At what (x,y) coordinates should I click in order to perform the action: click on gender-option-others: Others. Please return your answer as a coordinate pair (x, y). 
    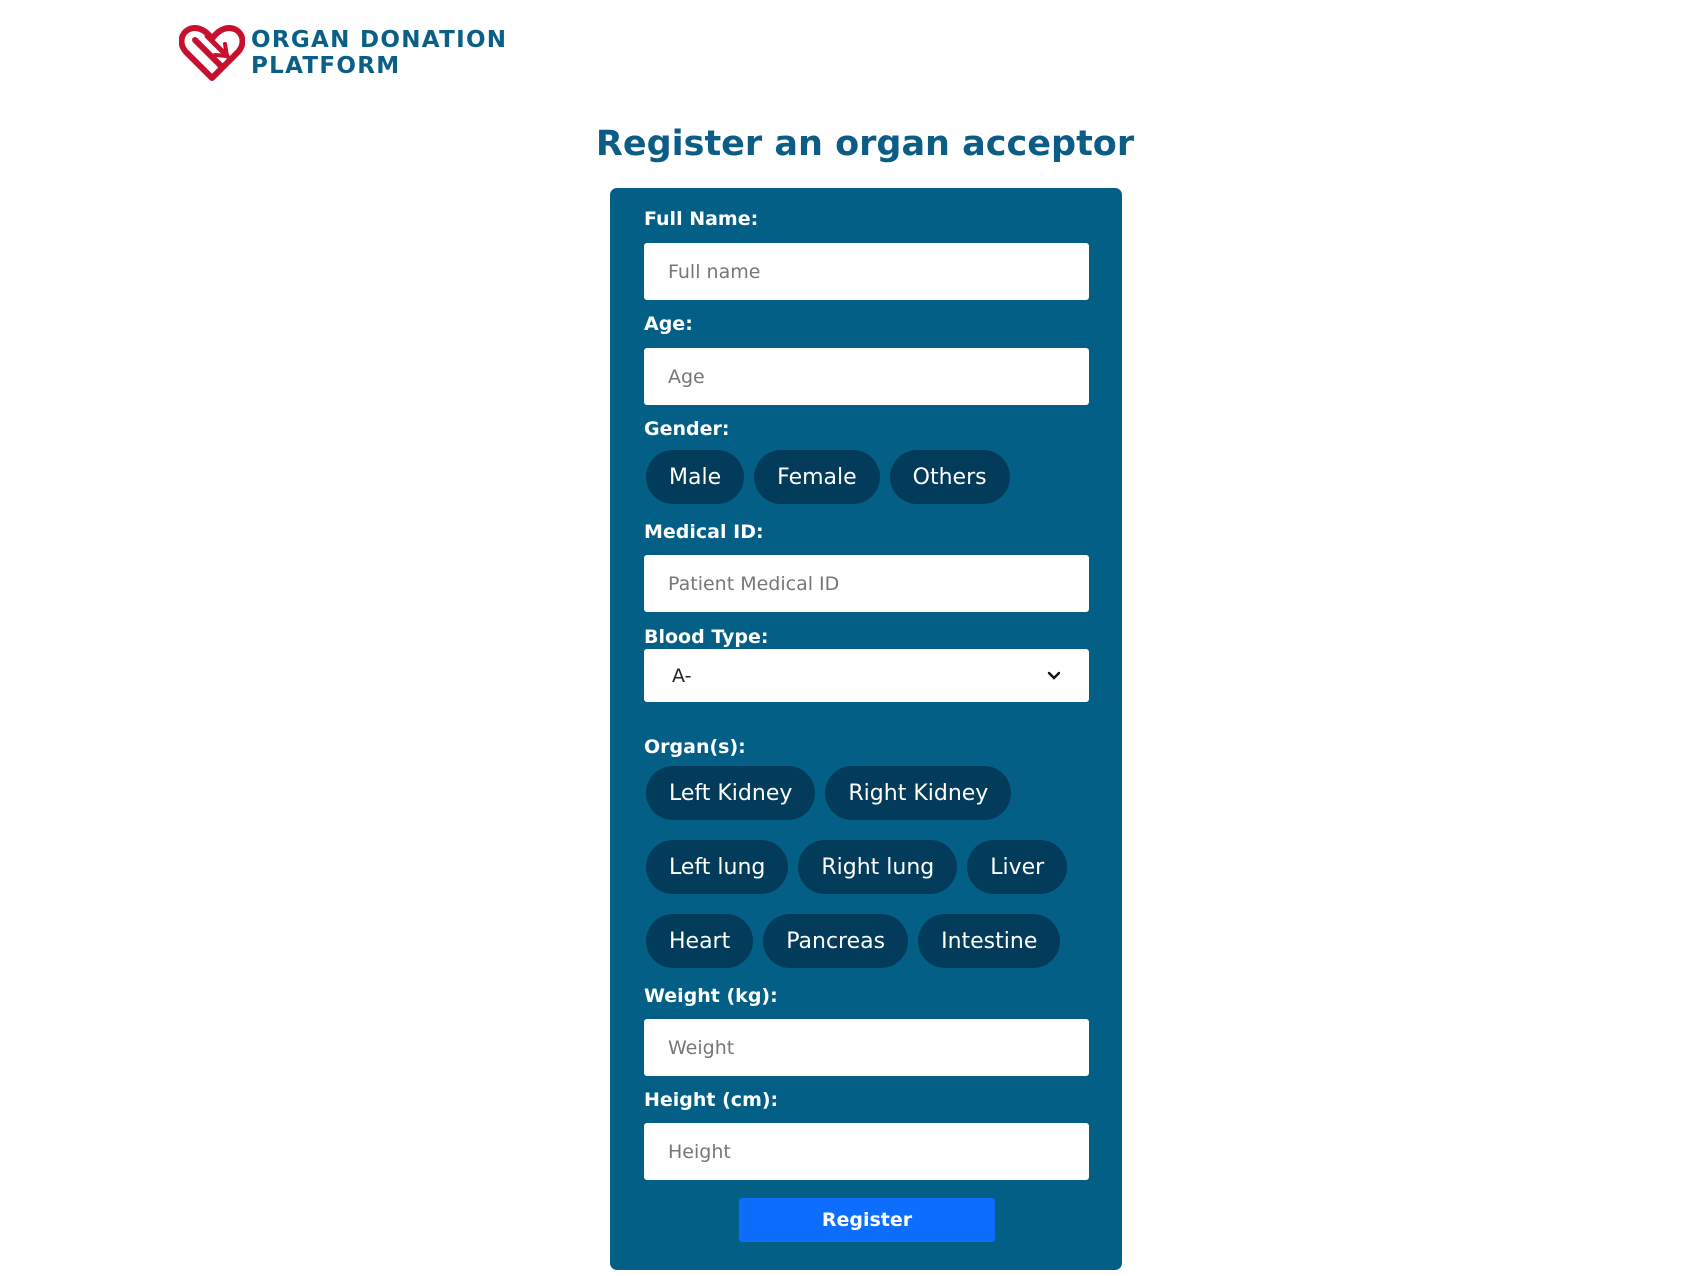
    Looking at the image, I should click on (949, 477).